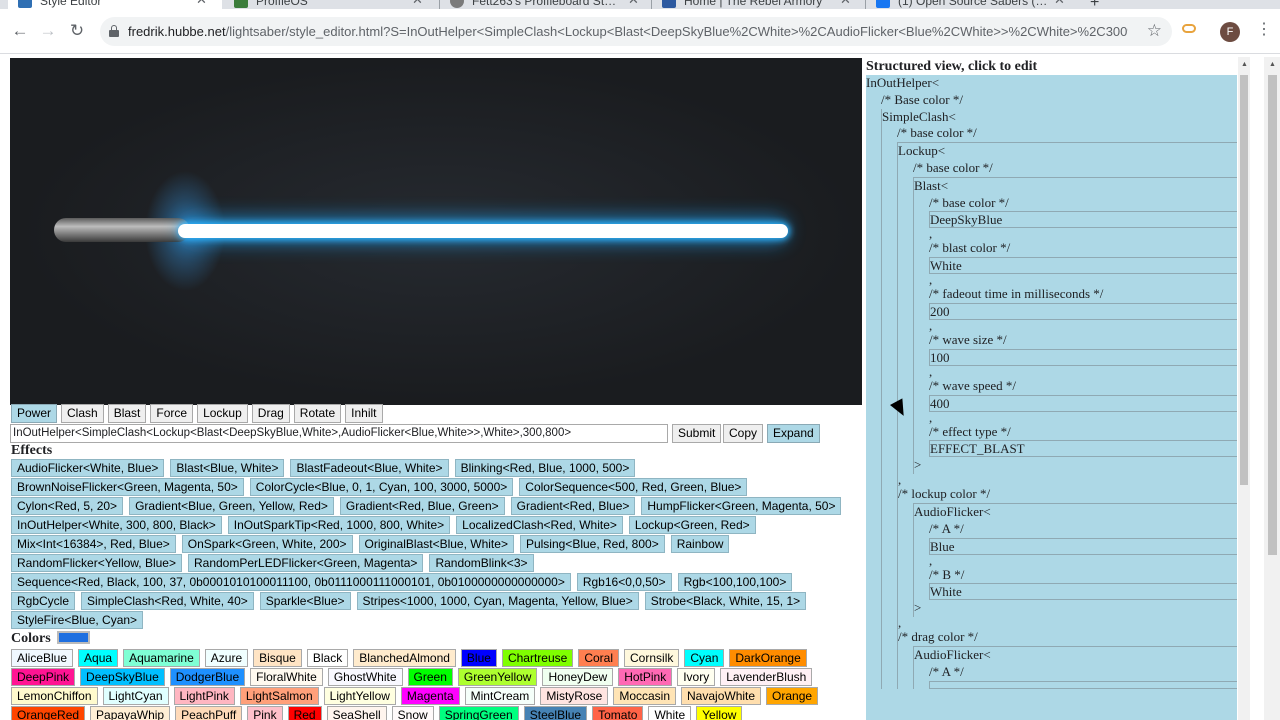  I want to click on effect-chip: LocalizedClash<Red, White>, so click(539, 525).